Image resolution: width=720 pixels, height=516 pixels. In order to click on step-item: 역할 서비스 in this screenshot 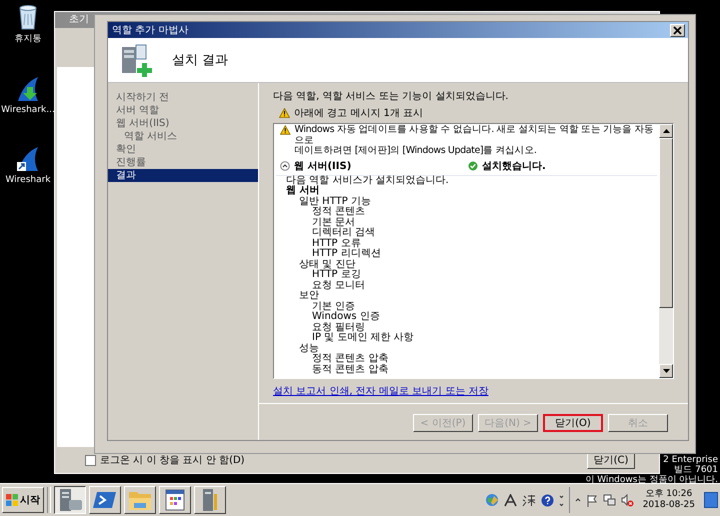, I will do `click(183, 136)`.